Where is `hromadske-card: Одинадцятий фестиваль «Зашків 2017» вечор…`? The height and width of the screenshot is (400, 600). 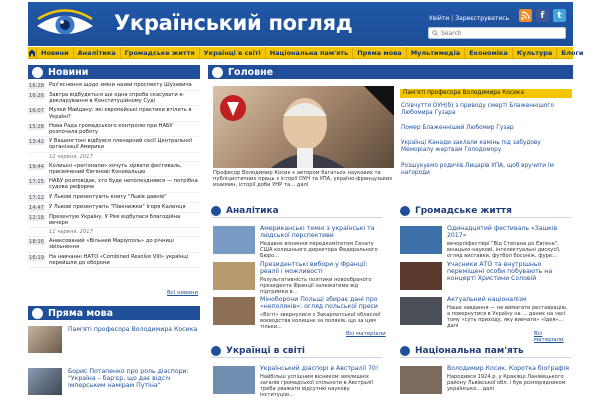
hromadske-card: Одинадцятий фестиваль «Зашків 2017» вечор… is located at coordinates (485, 242).